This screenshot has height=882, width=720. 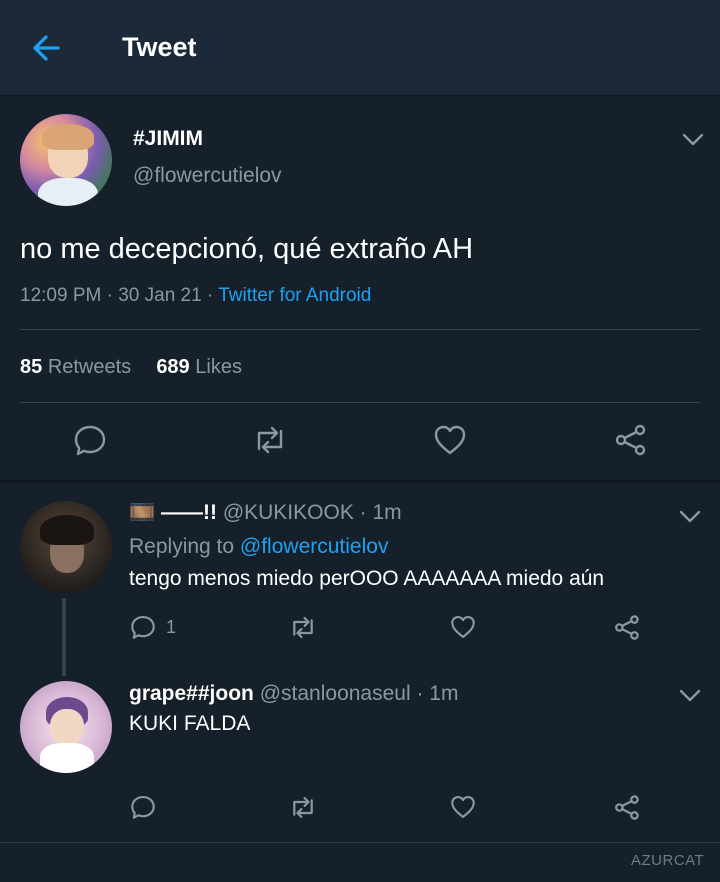 I want to click on likes-count: 689, so click(x=172, y=367).